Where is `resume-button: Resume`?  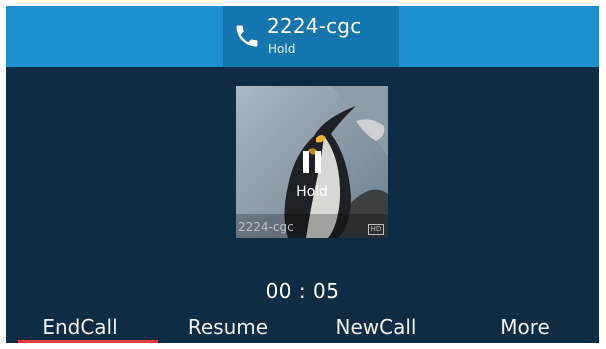
resume-button: Resume is located at coordinates (228, 327).